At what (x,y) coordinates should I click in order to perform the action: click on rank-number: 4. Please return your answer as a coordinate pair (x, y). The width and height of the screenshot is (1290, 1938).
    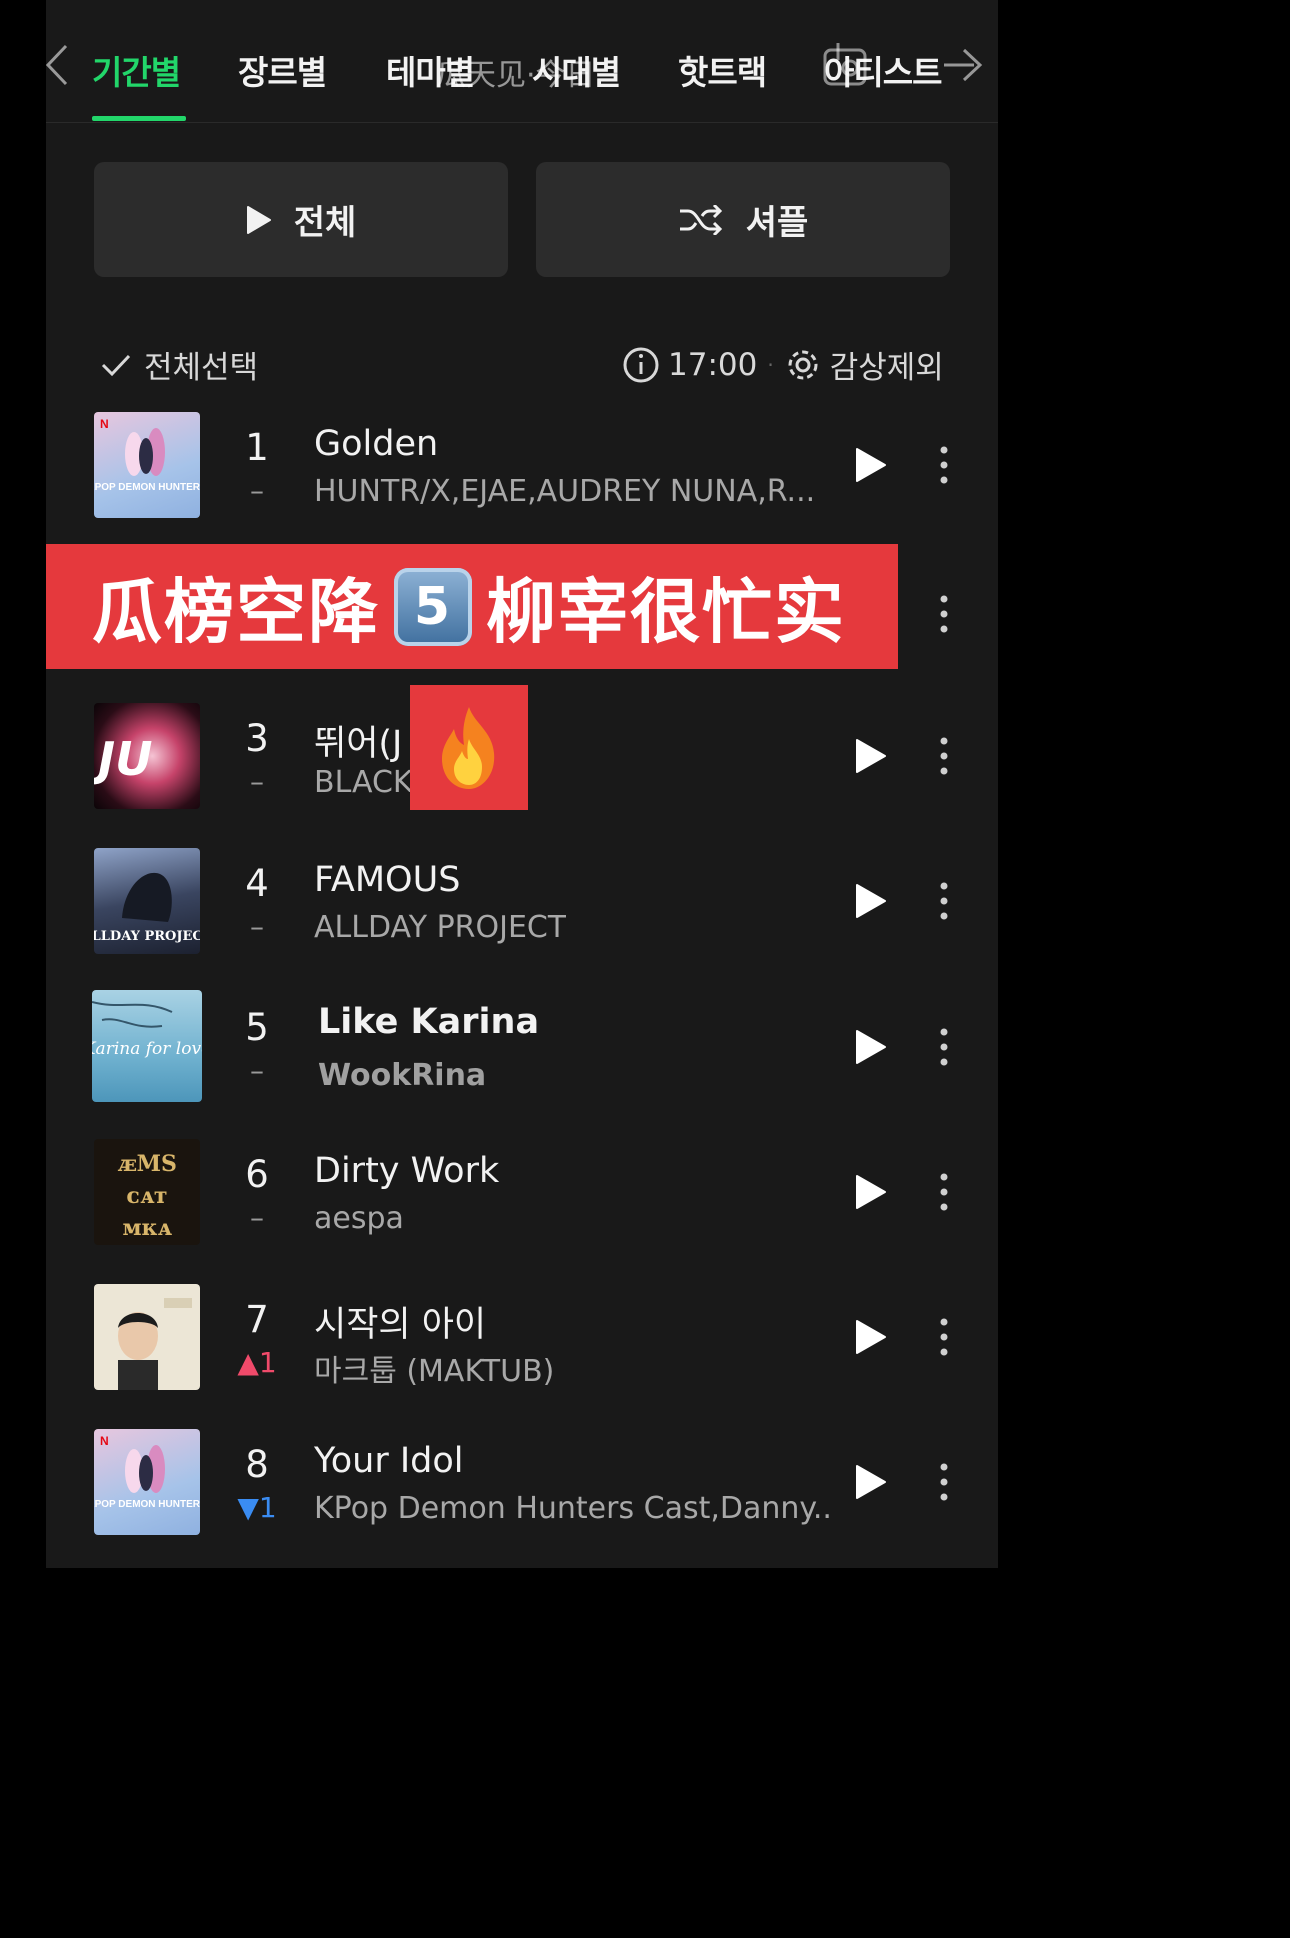
    Looking at the image, I should click on (257, 883).